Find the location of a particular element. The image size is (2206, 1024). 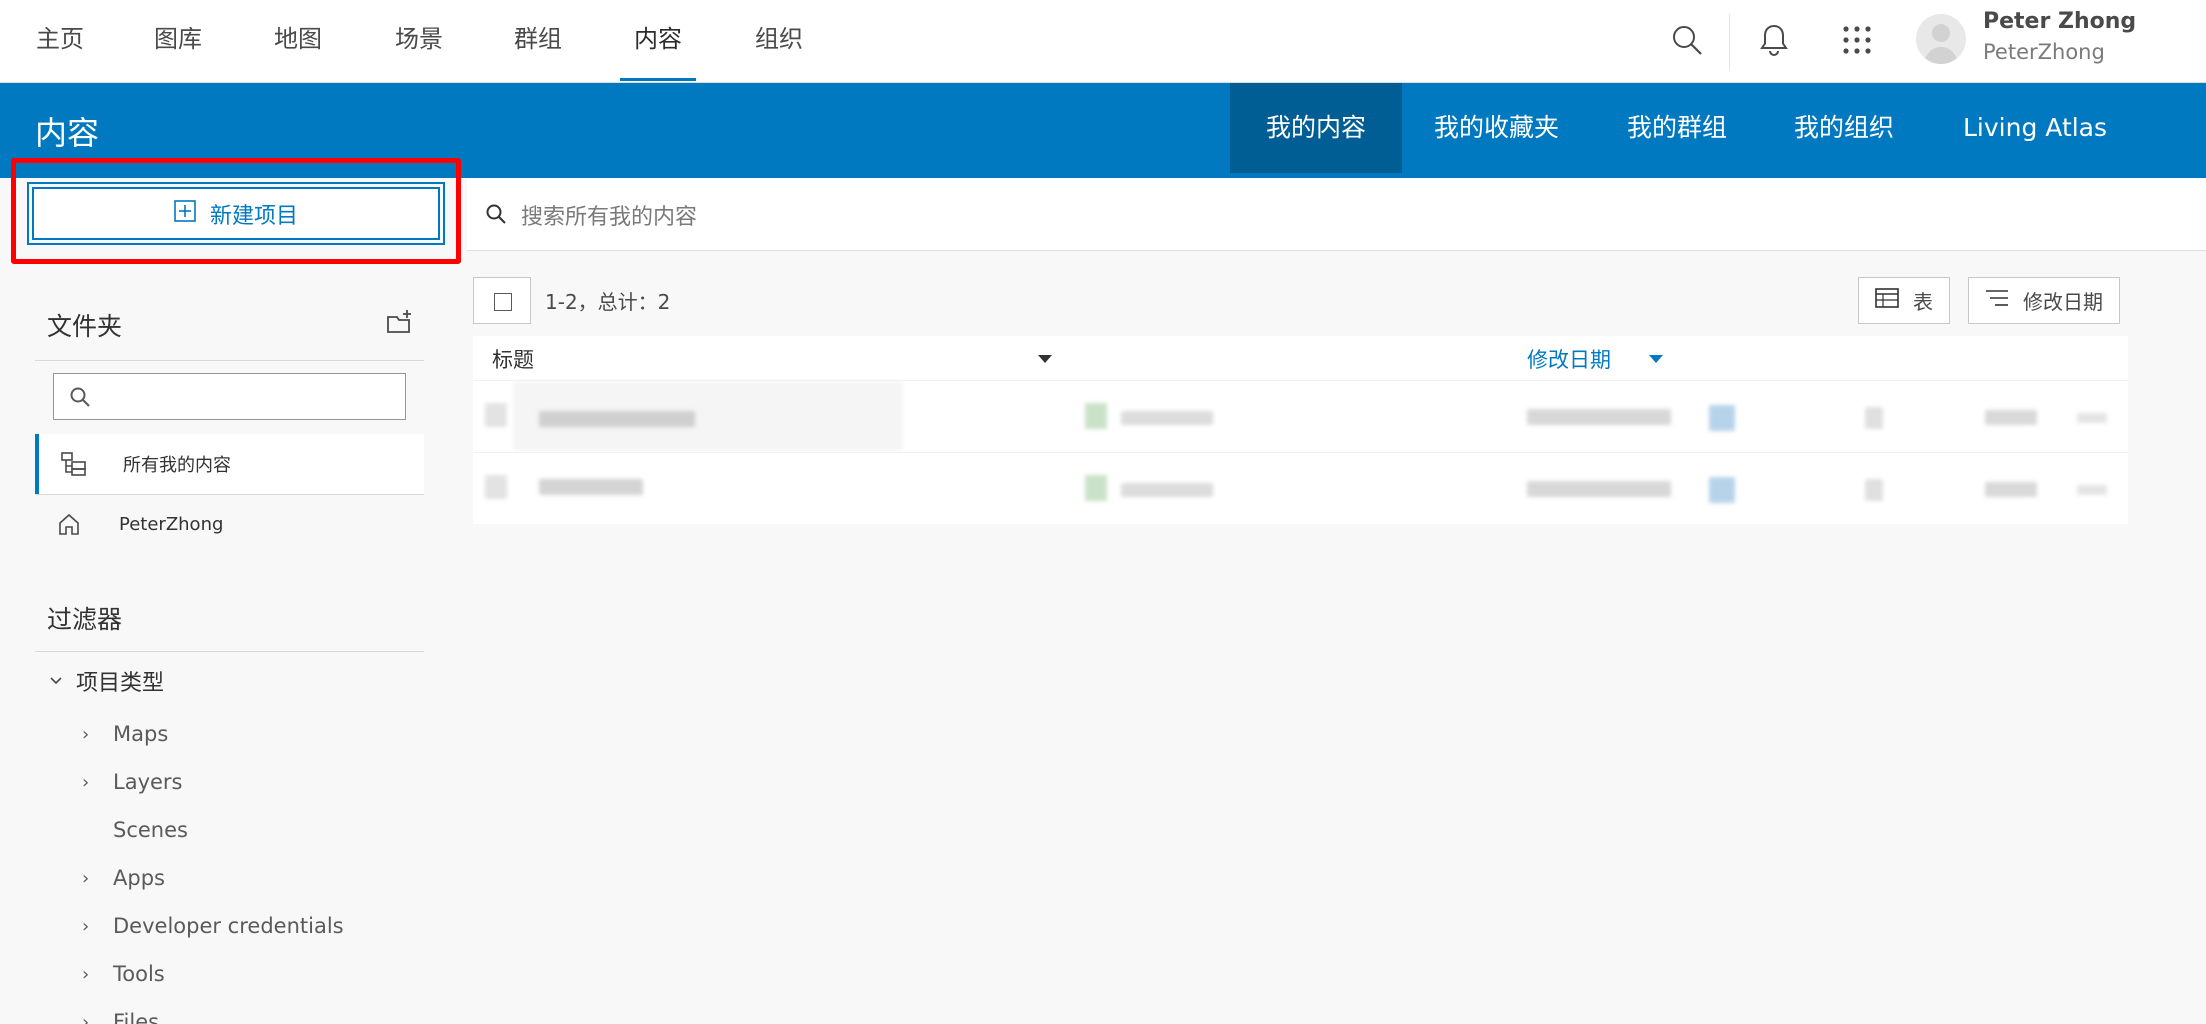

apps-grid-icon is located at coordinates (1857, 40).